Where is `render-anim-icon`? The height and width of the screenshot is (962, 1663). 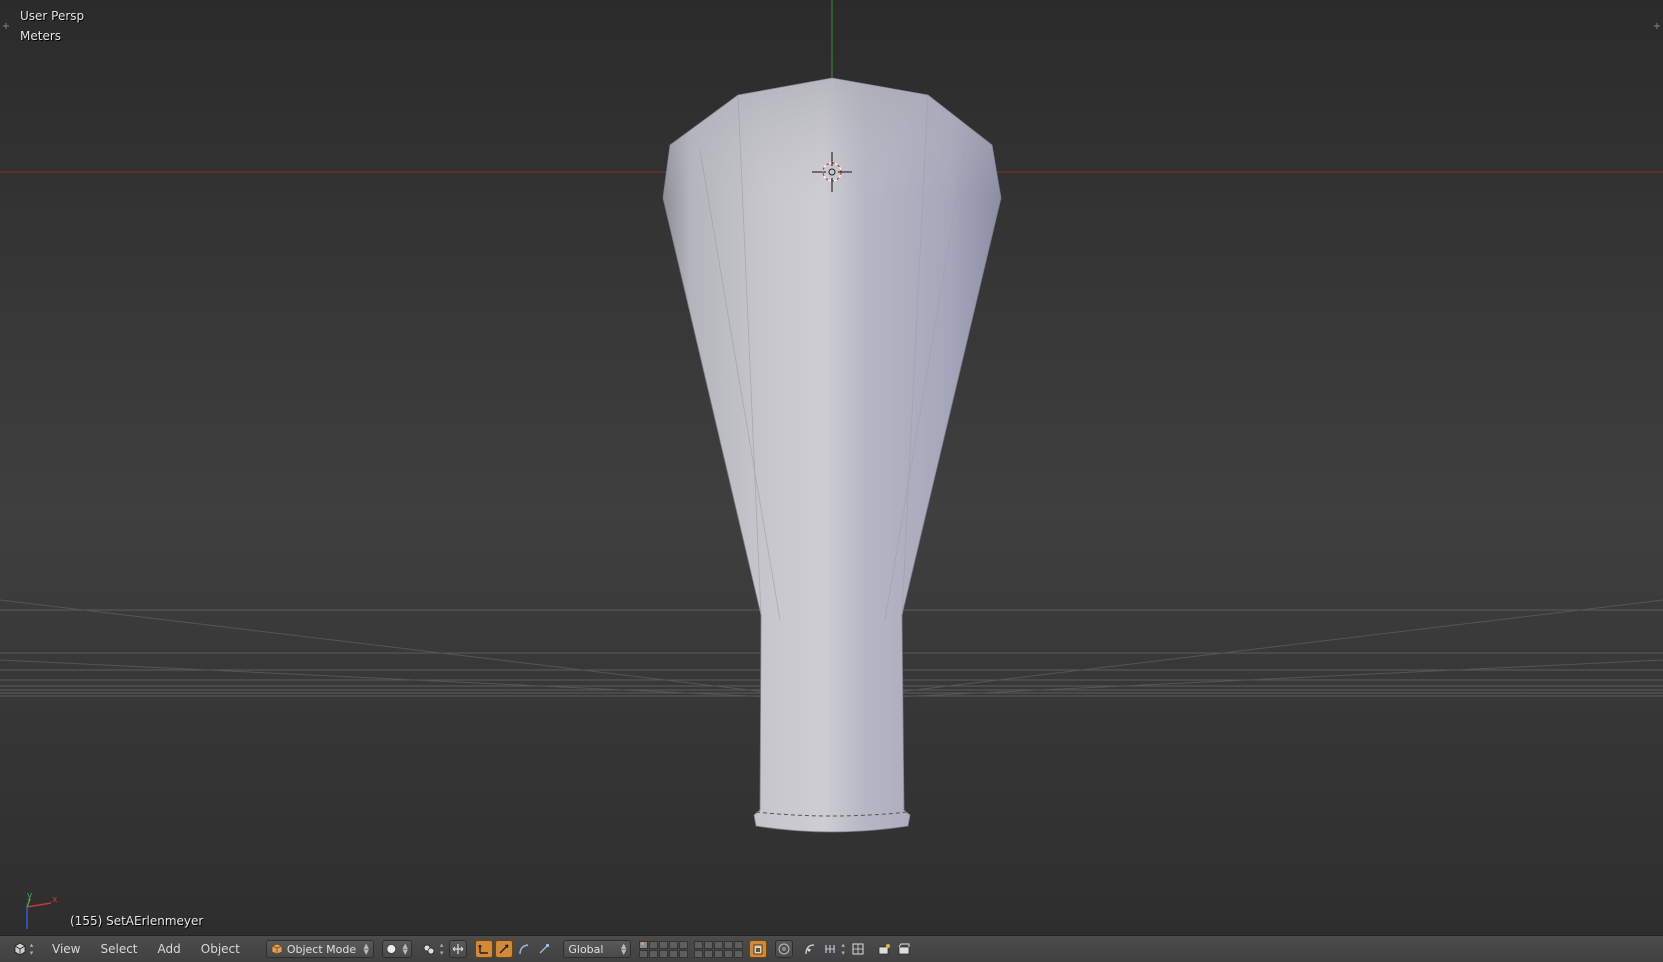
render-anim-icon is located at coordinates (904, 949).